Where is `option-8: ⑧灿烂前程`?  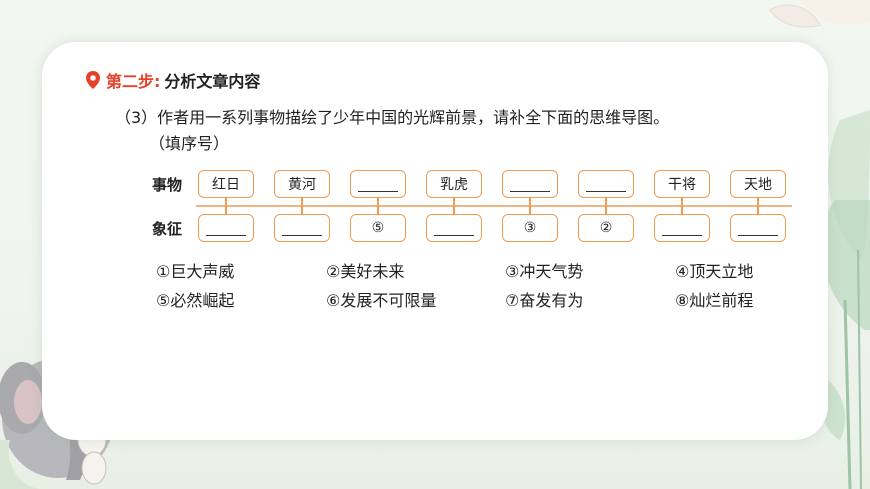 option-8: ⑧灿烂前程 is located at coordinates (714, 300).